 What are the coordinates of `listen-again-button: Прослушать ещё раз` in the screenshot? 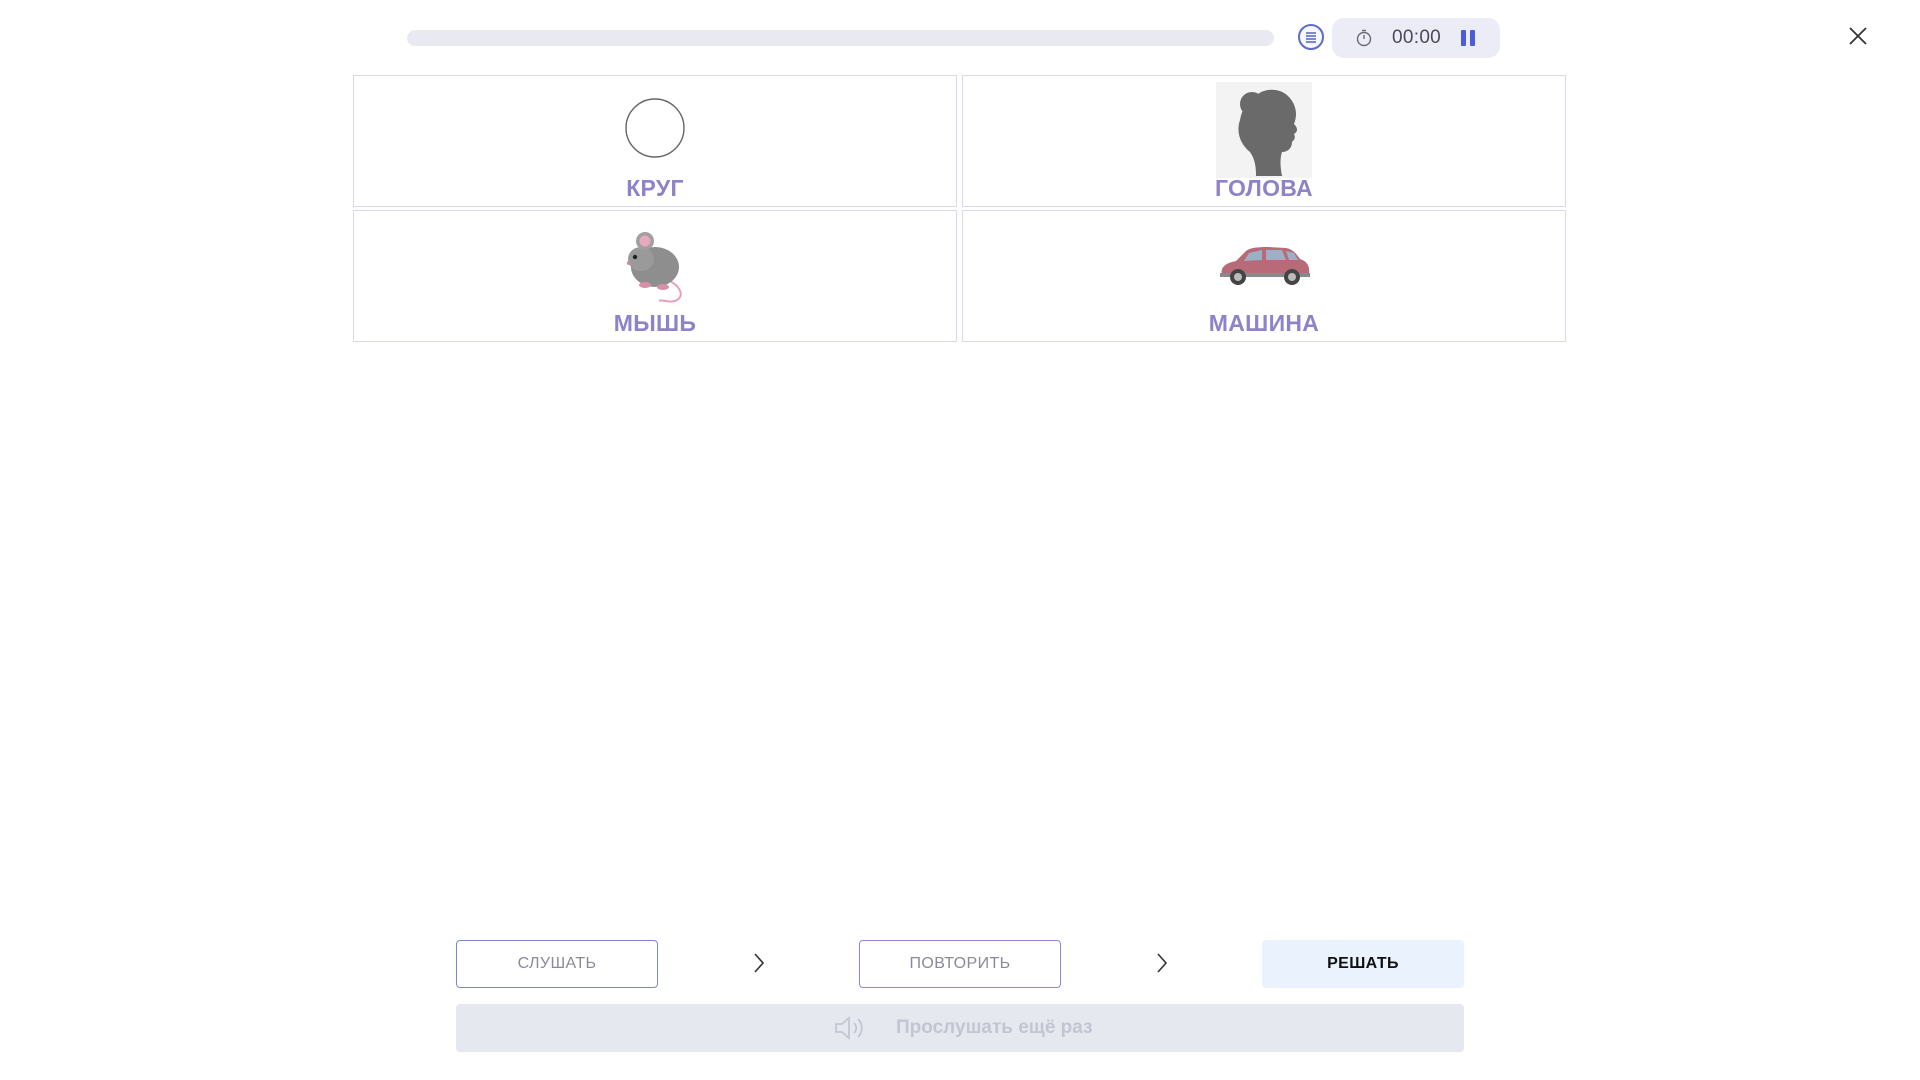 It's located at (960, 1028).